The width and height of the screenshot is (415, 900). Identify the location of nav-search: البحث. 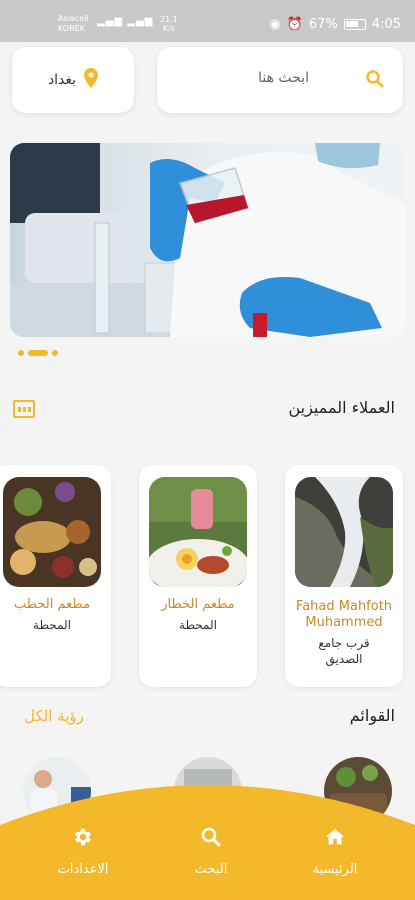
(211, 851).